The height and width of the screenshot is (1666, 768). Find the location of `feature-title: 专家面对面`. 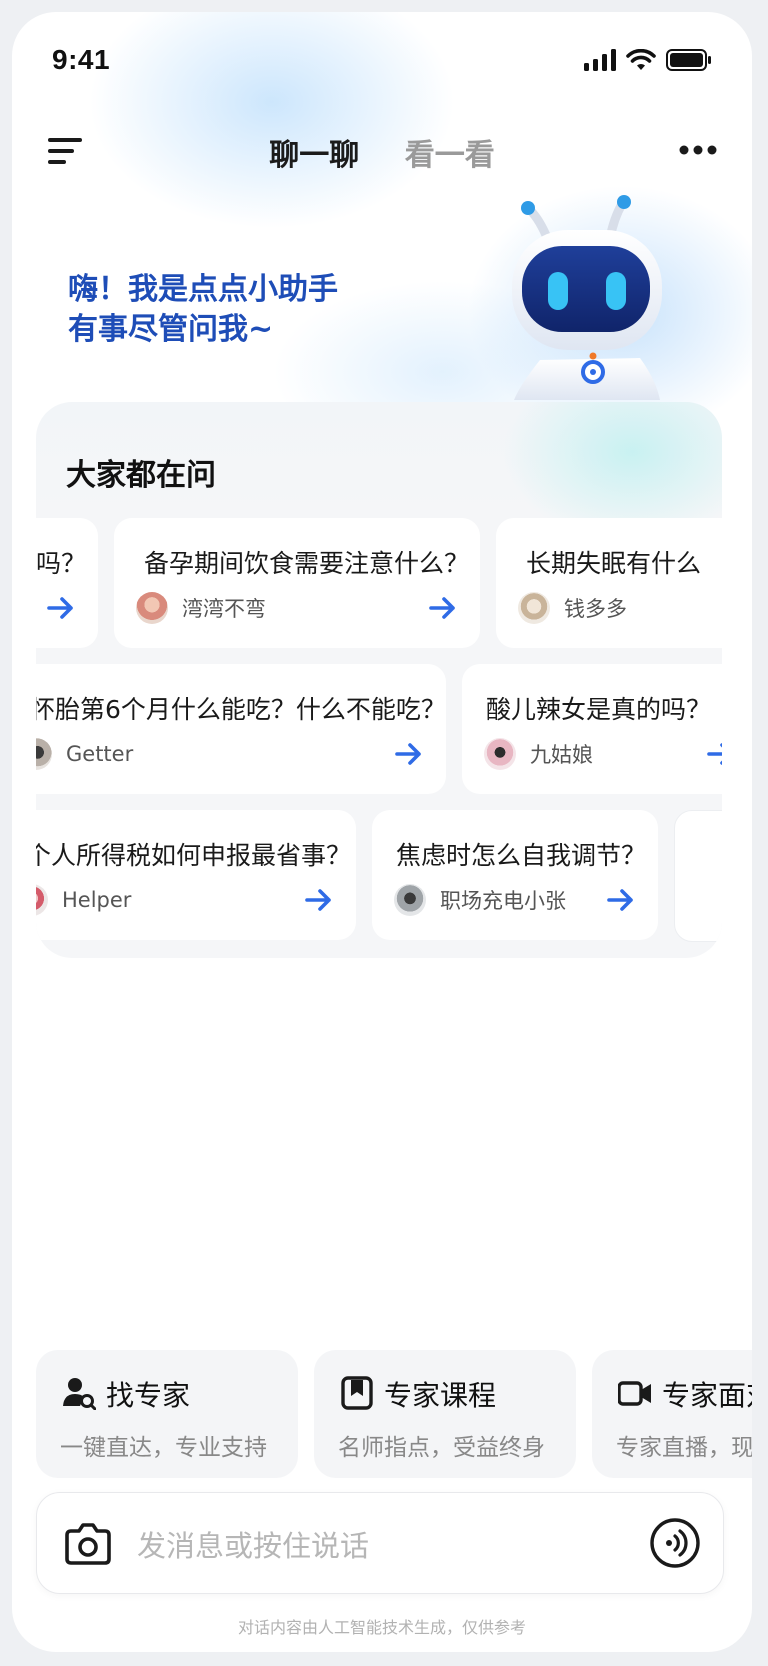

feature-title: 专家面对面 is located at coordinates (707, 1395).